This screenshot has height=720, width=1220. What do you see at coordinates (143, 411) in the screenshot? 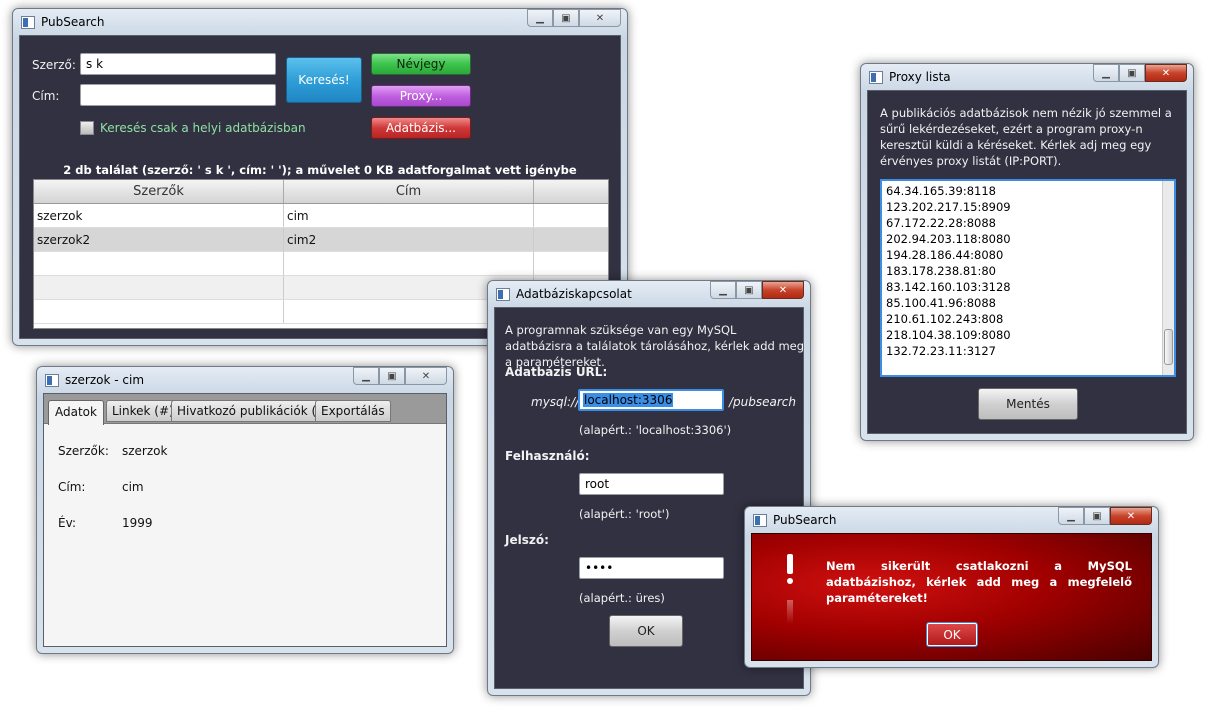
I see `tab-links: Linkek (#)` at bounding box center [143, 411].